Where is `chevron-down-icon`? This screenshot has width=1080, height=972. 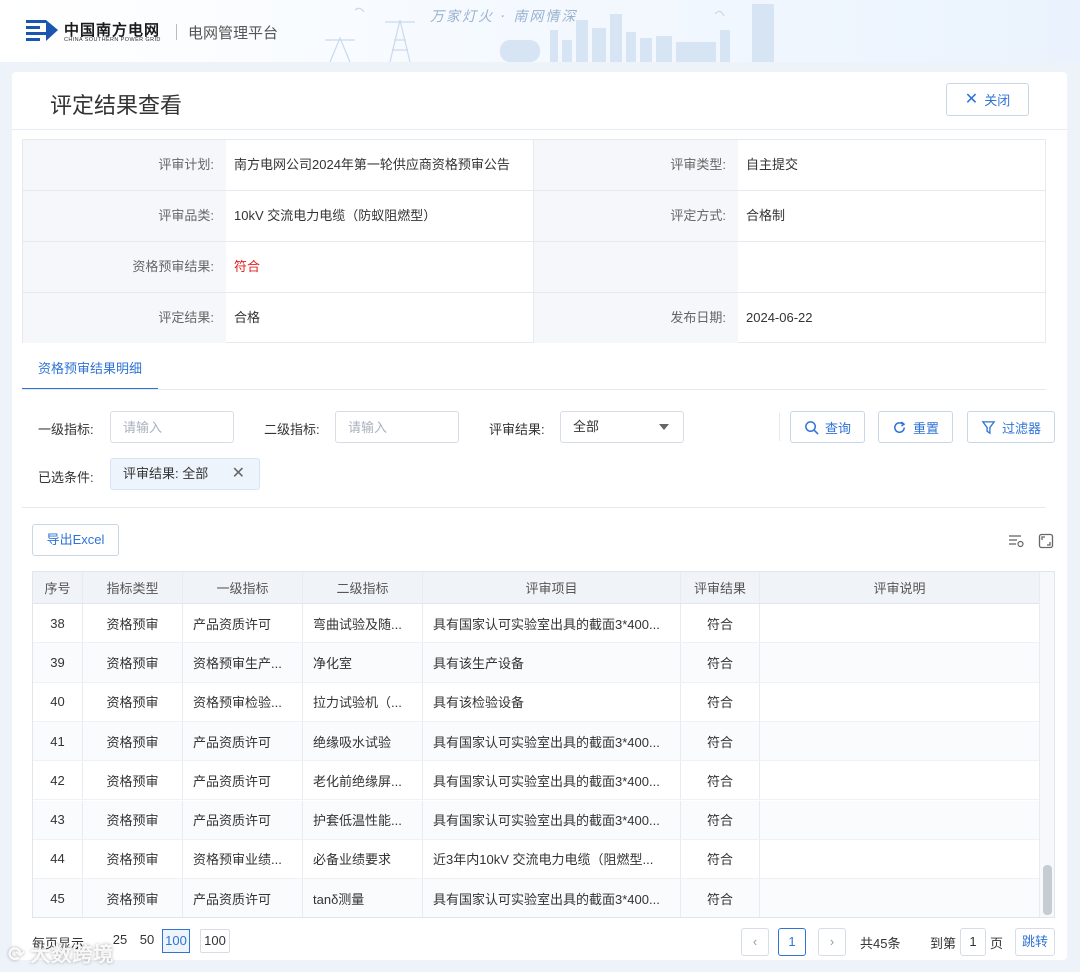
chevron-down-icon is located at coordinates (664, 427).